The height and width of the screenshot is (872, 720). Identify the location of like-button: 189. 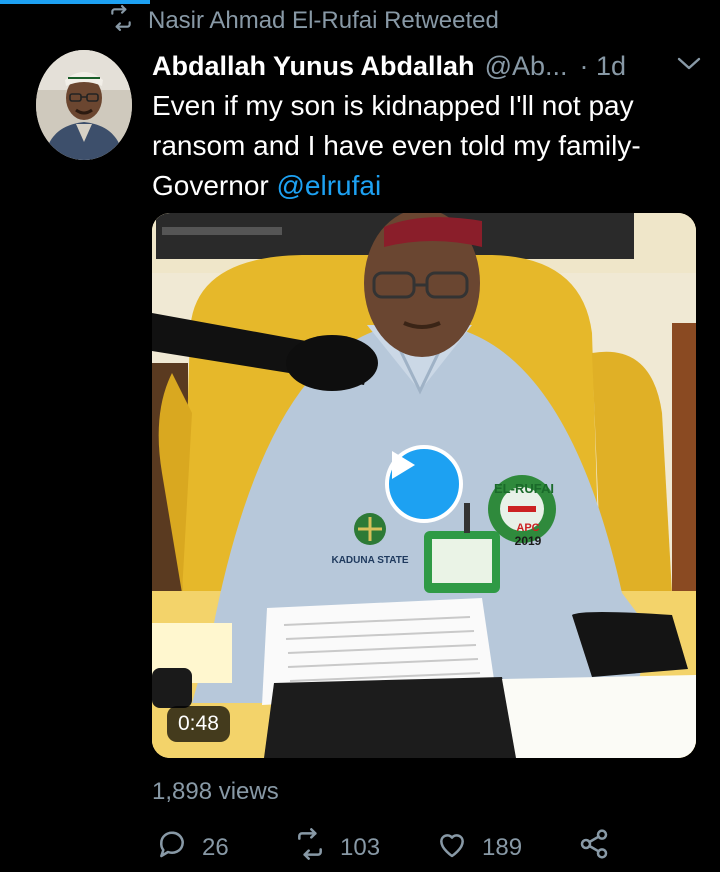
(479, 847).